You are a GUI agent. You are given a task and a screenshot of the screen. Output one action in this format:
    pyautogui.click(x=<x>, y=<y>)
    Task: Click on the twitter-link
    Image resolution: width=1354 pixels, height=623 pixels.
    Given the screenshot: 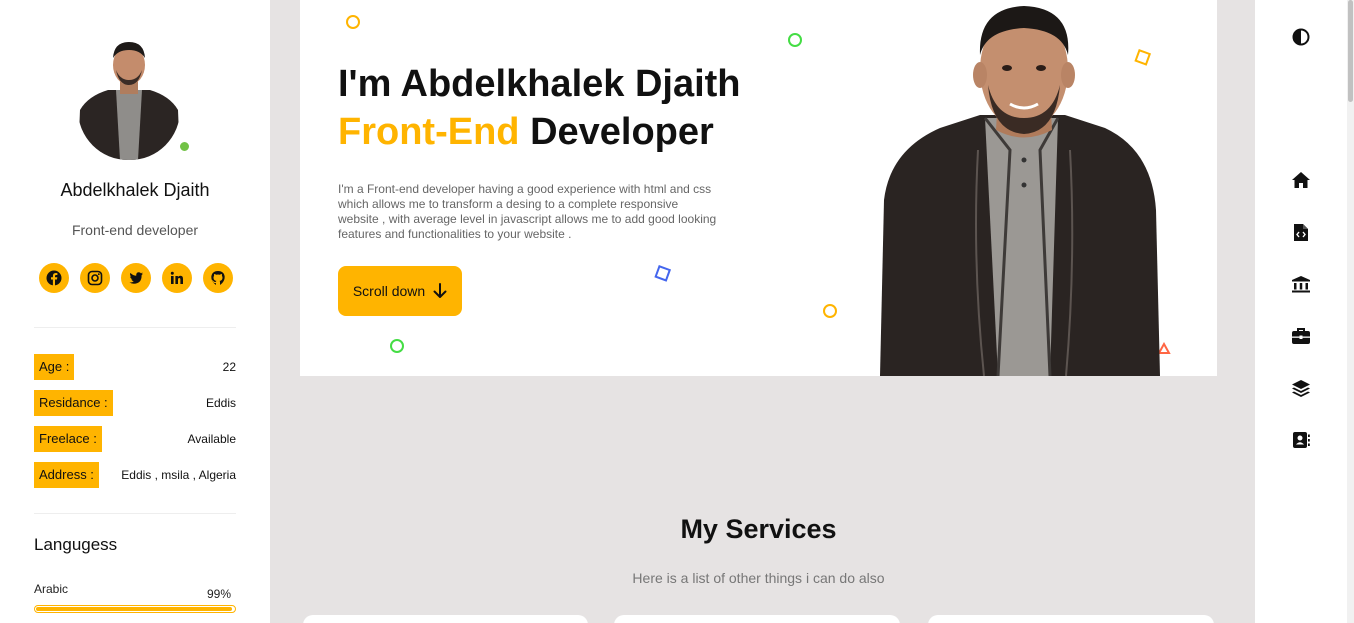 What is the action you would take?
    pyautogui.click(x=136, y=278)
    